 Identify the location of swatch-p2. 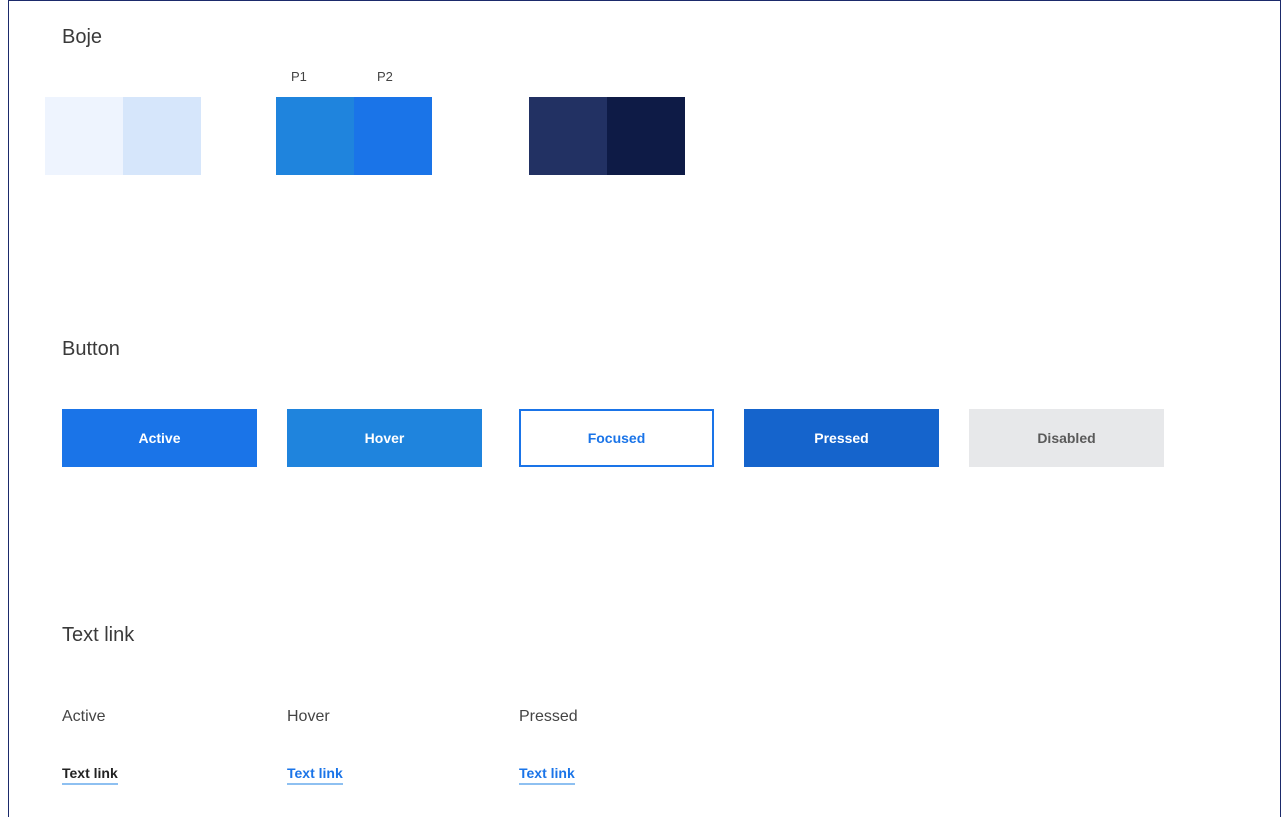
(393, 136).